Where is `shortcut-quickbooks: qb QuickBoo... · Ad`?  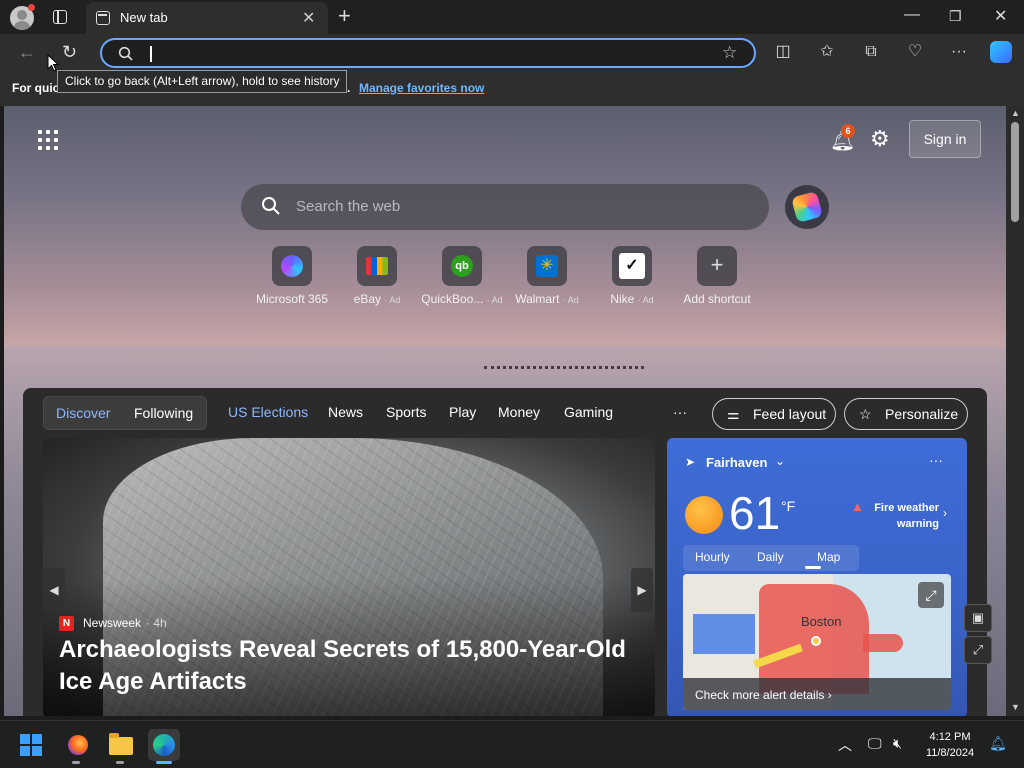 shortcut-quickbooks: qb QuickBoo... · Ad is located at coordinates (462, 276).